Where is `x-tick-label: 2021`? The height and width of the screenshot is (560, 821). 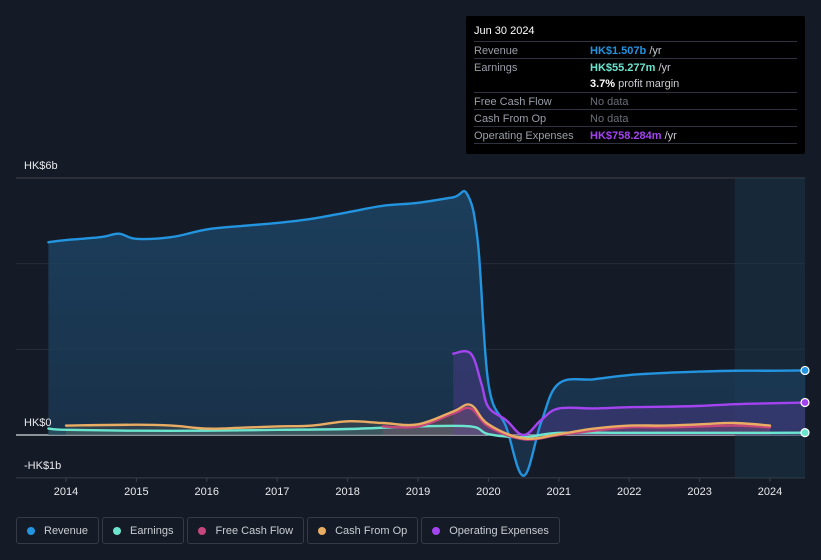 x-tick-label: 2021 is located at coordinates (559, 492).